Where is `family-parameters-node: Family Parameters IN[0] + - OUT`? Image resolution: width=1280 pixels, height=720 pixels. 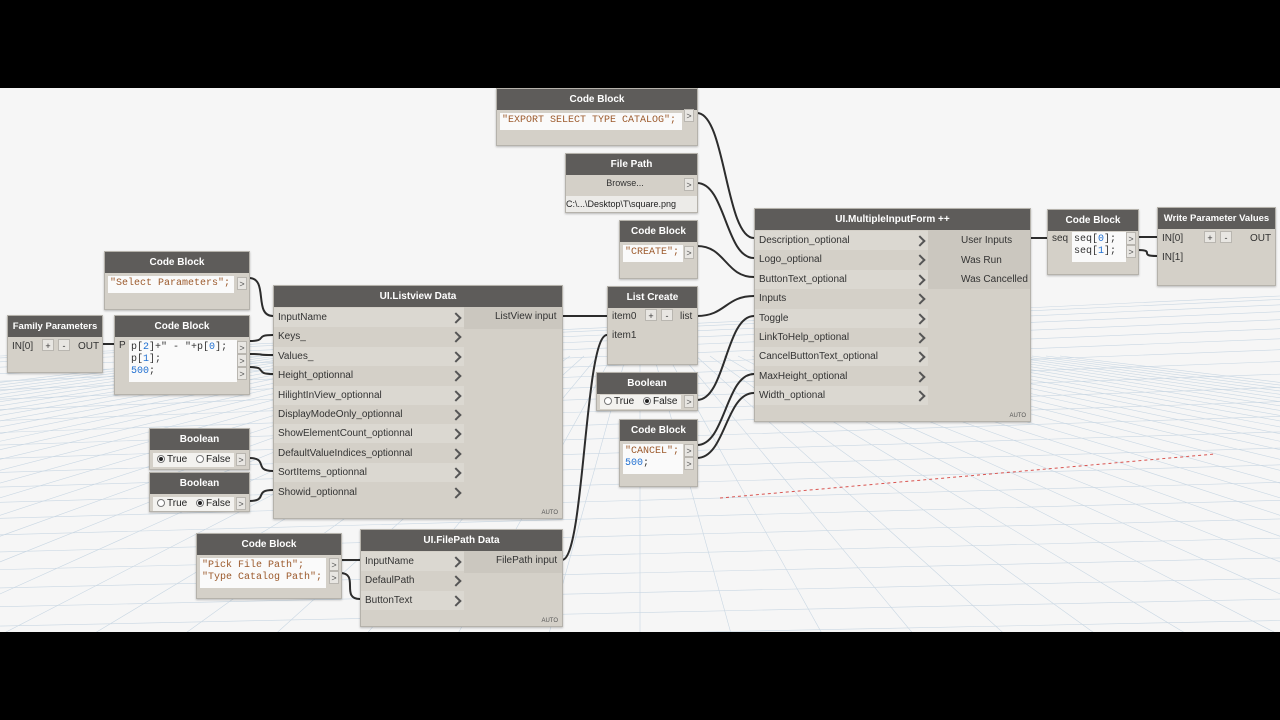
family-parameters-node: Family Parameters IN[0] + - OUT is located at coordinates (55, 344).